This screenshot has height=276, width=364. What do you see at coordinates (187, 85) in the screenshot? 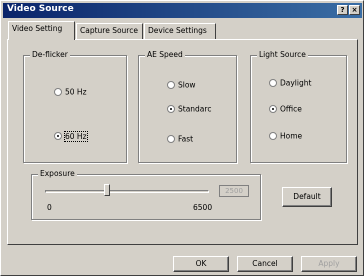
I see `label-slow: Slow` at bounding box center [187, 85].